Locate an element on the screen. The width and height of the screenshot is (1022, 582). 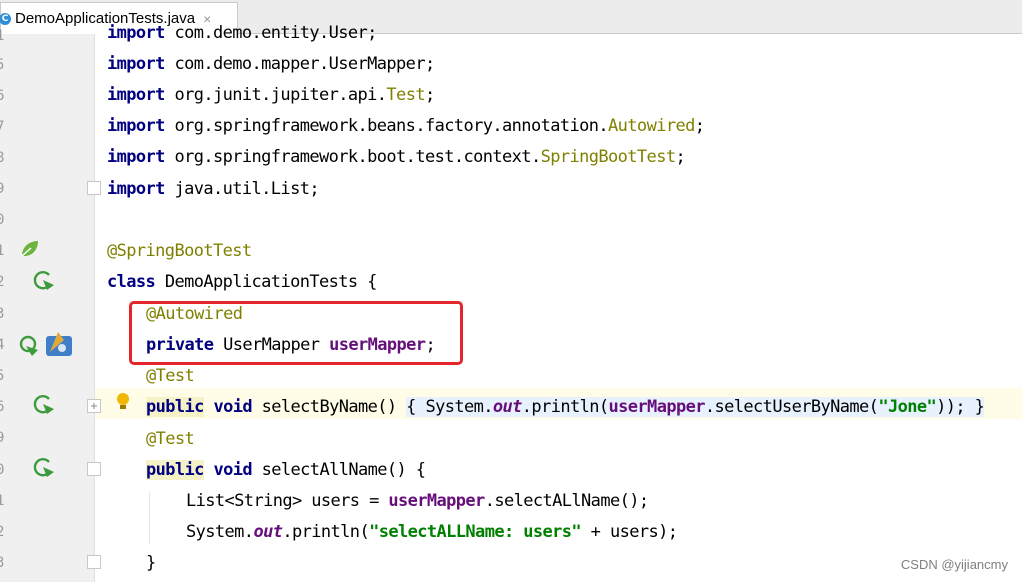
code-text: java.util.List; is located at coordinates (241, 189).